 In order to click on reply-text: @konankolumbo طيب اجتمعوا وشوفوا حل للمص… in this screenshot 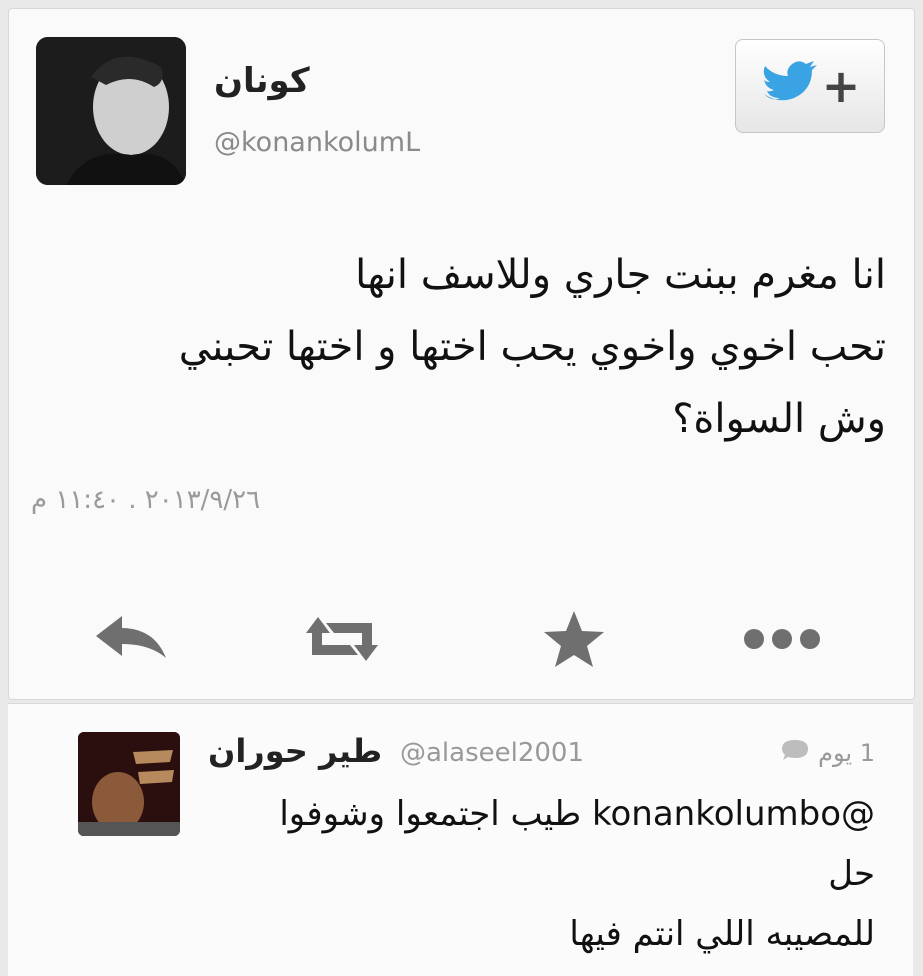, I will do `click(515, 874)`.